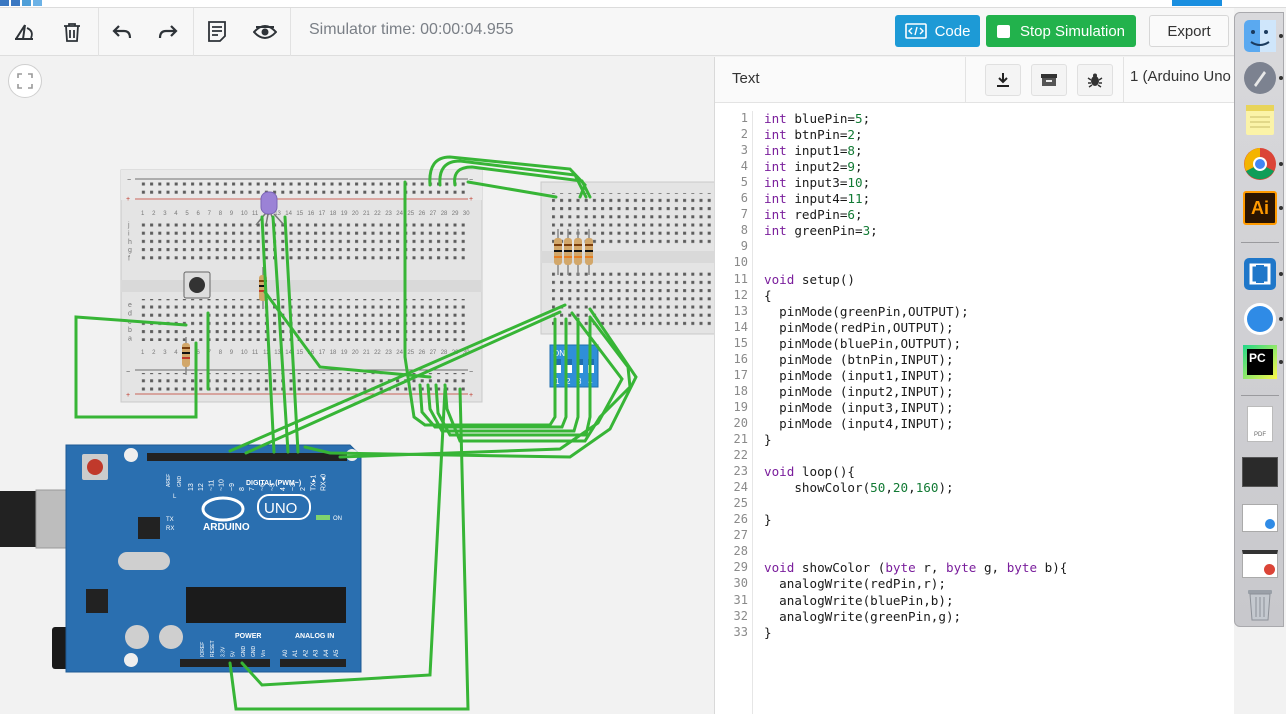 The height and width of the screenshot is (714, 1286). Describe the element at coordinates (858, 423) in the screenshot. I see `code-line: pinMode (input4,INPUT);` at that location.